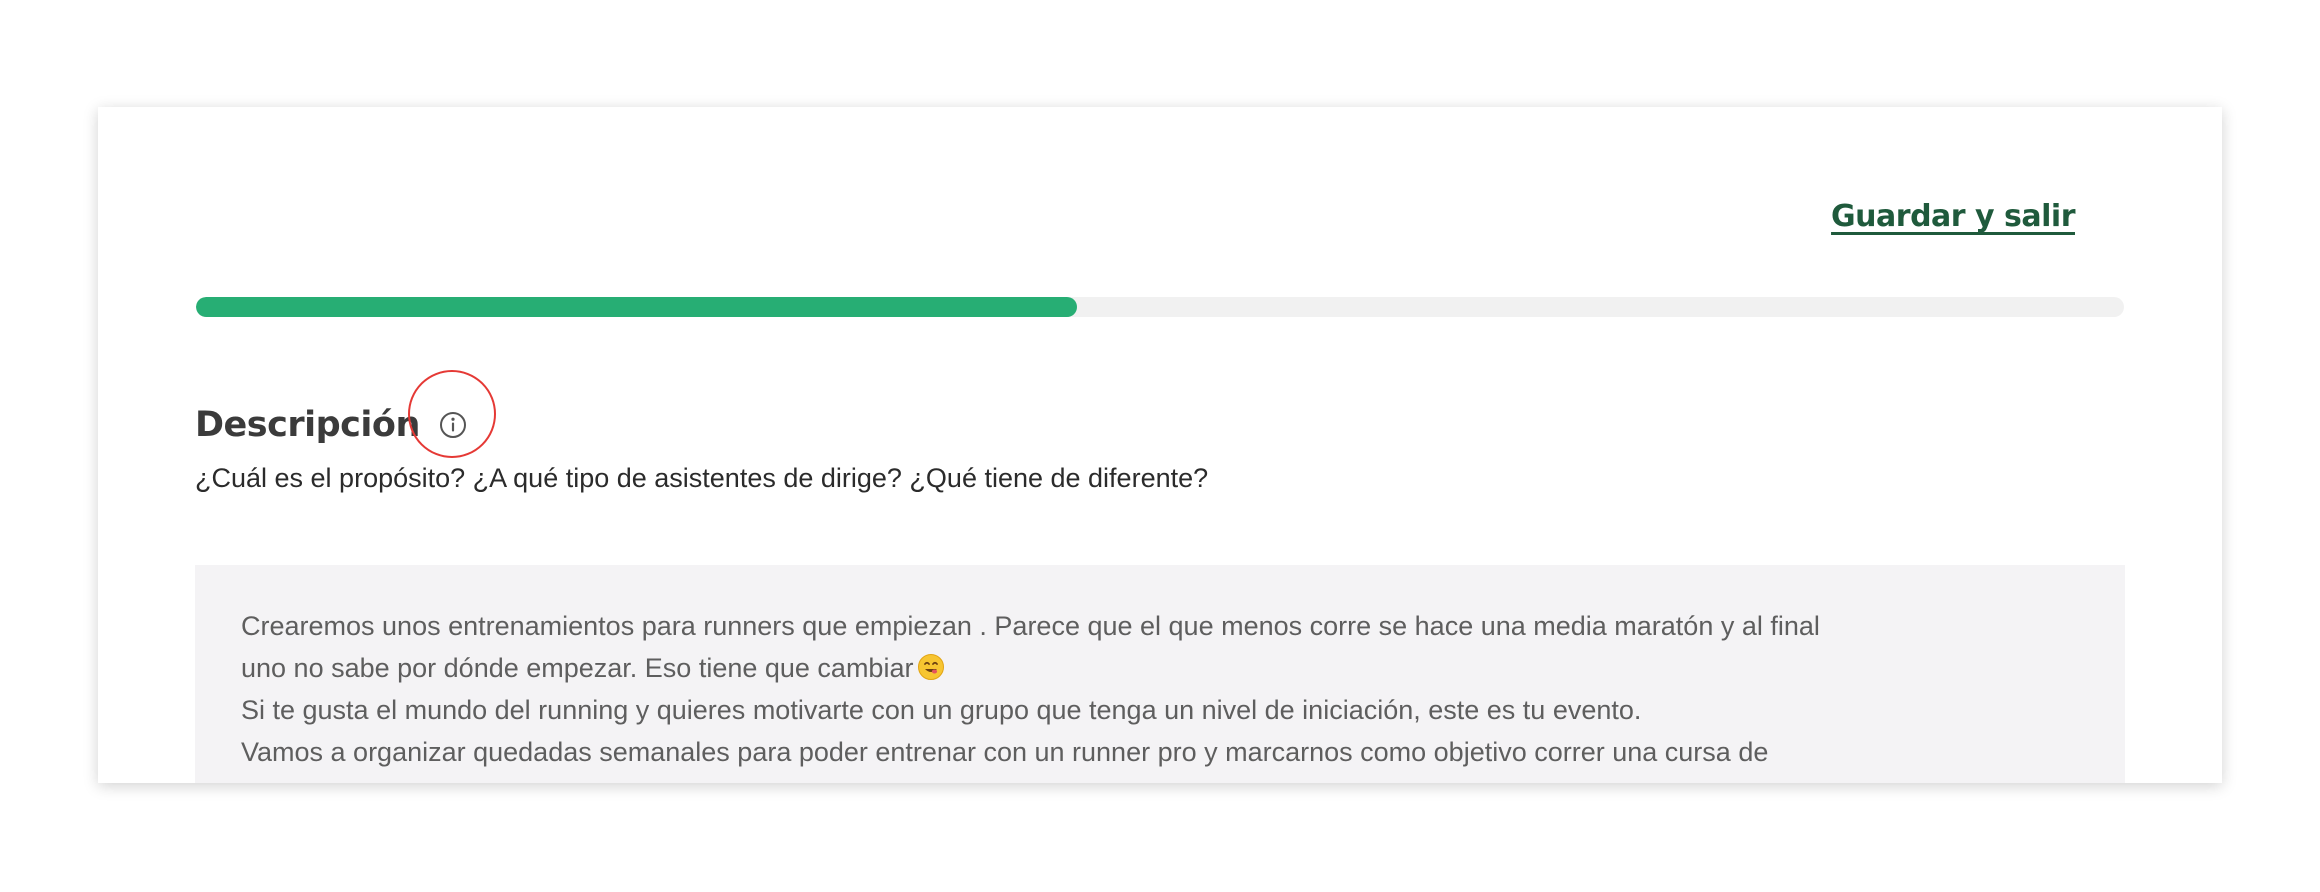 The width and height of the screenshot is (2320, 892). What do you see at coordinates (1953, 216) in the screenshot?
I see `save-and-exit-link: Guardar y salir` at bounding box center [1953, 216].